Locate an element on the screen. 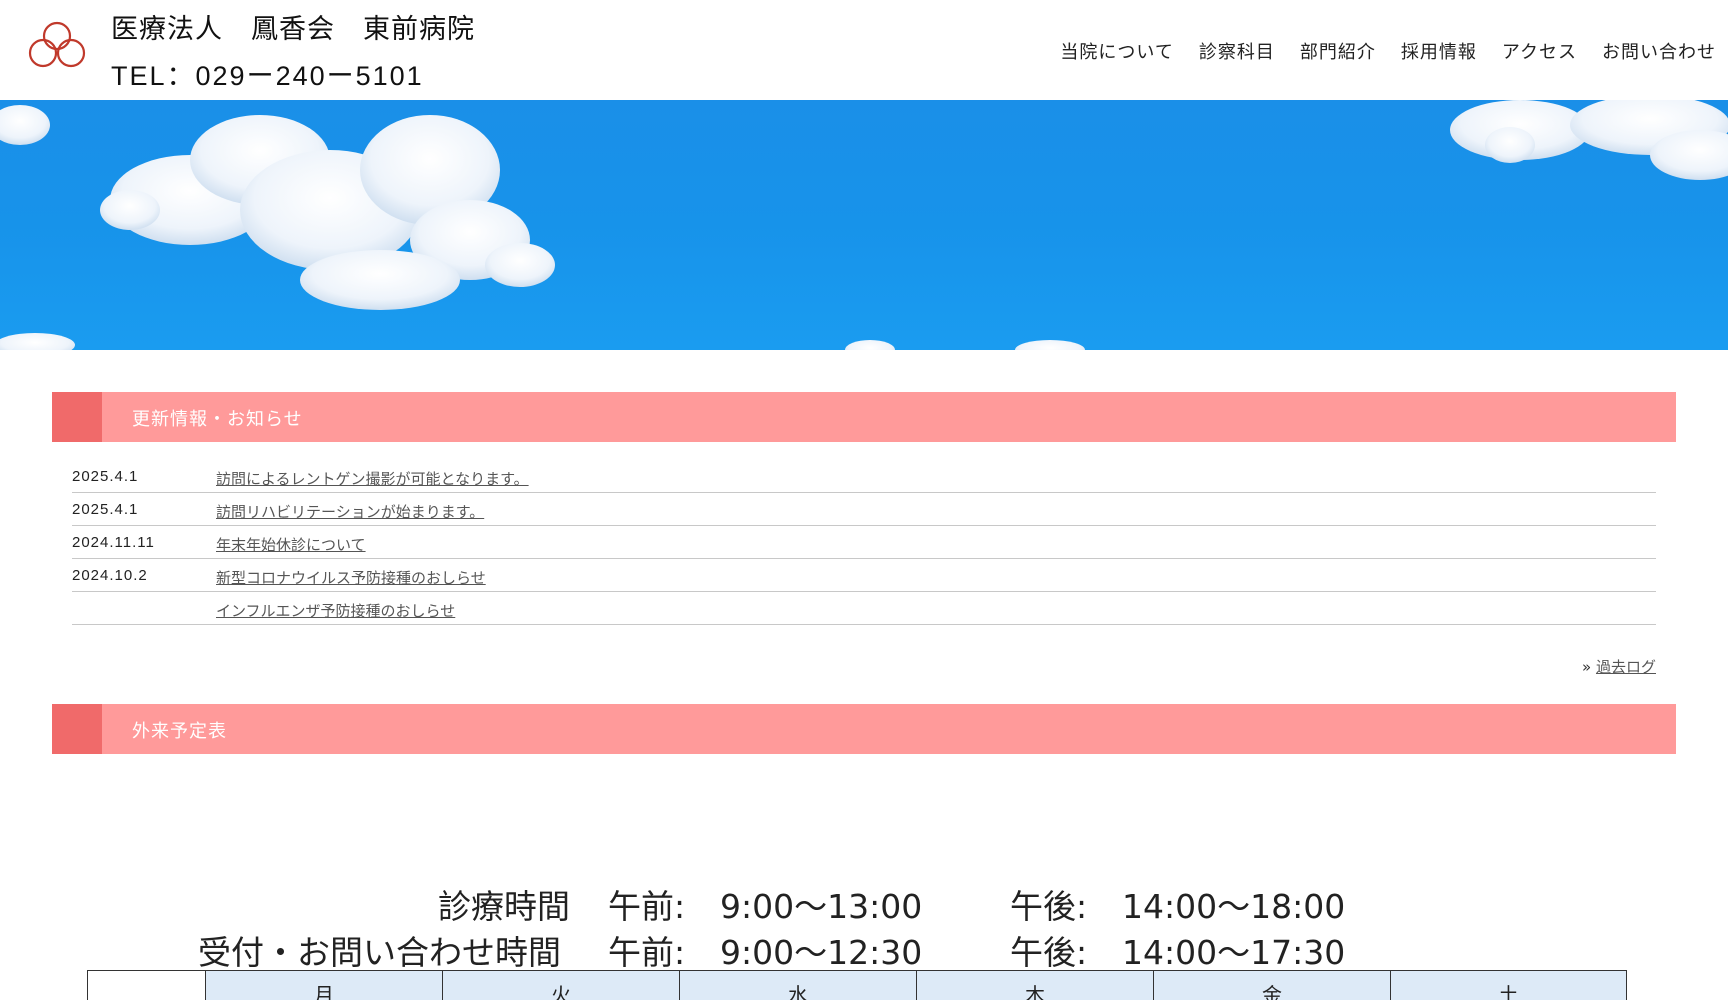 This screenshot has width=1728, height=1000. news-title: 更新情報・お知らせ is located at coordinates (217, 419).